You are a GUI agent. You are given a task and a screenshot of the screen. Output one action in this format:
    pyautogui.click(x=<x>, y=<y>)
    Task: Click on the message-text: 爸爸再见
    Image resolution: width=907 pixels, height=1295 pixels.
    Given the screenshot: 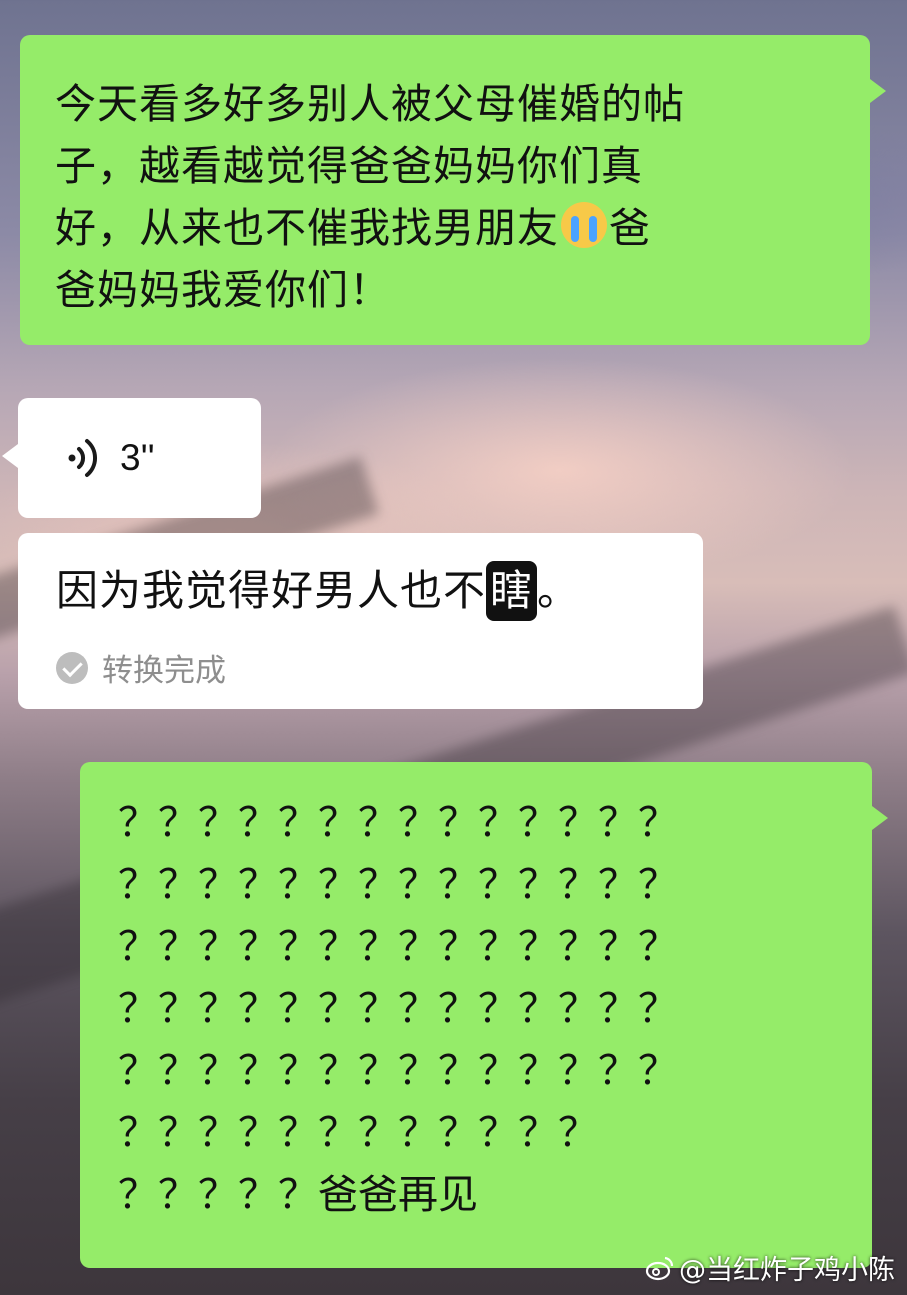 What is the action you would take?
    pyautogui.click(x=398, y=1195)
    